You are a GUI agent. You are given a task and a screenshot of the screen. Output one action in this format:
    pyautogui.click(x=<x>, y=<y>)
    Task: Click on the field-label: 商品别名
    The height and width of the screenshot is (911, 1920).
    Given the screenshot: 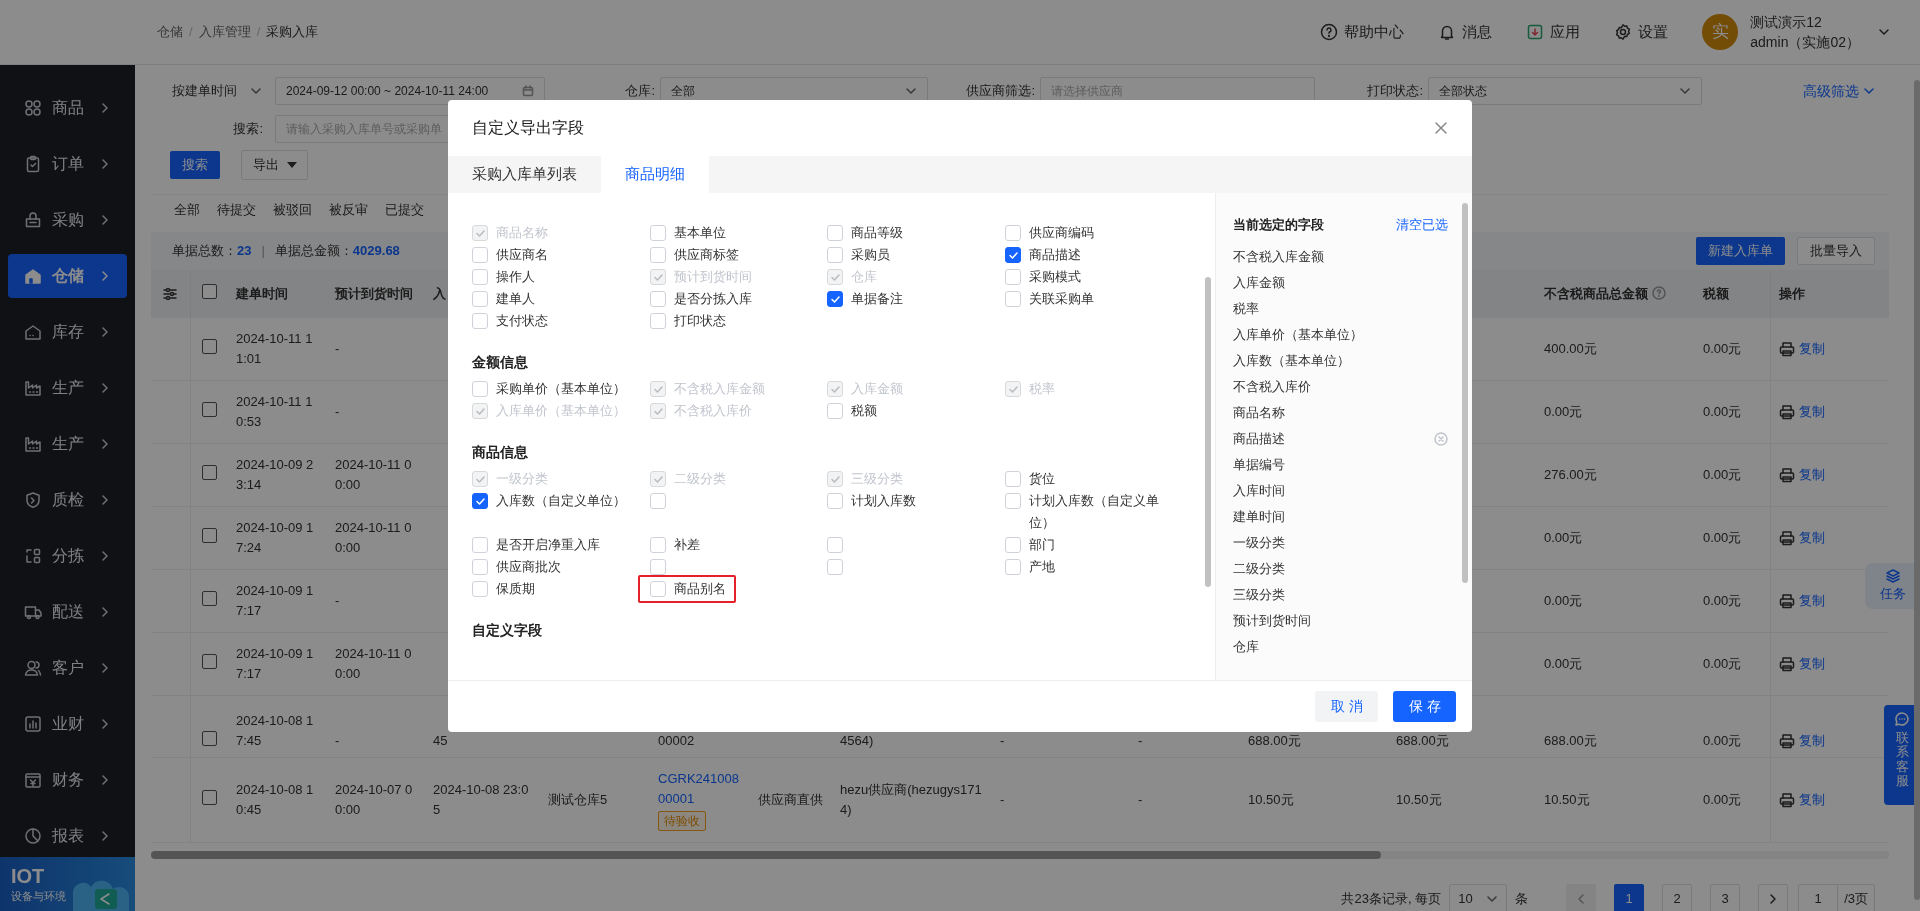 What is the action you would take?
    pyautogui.click(x=700, y=589)
    